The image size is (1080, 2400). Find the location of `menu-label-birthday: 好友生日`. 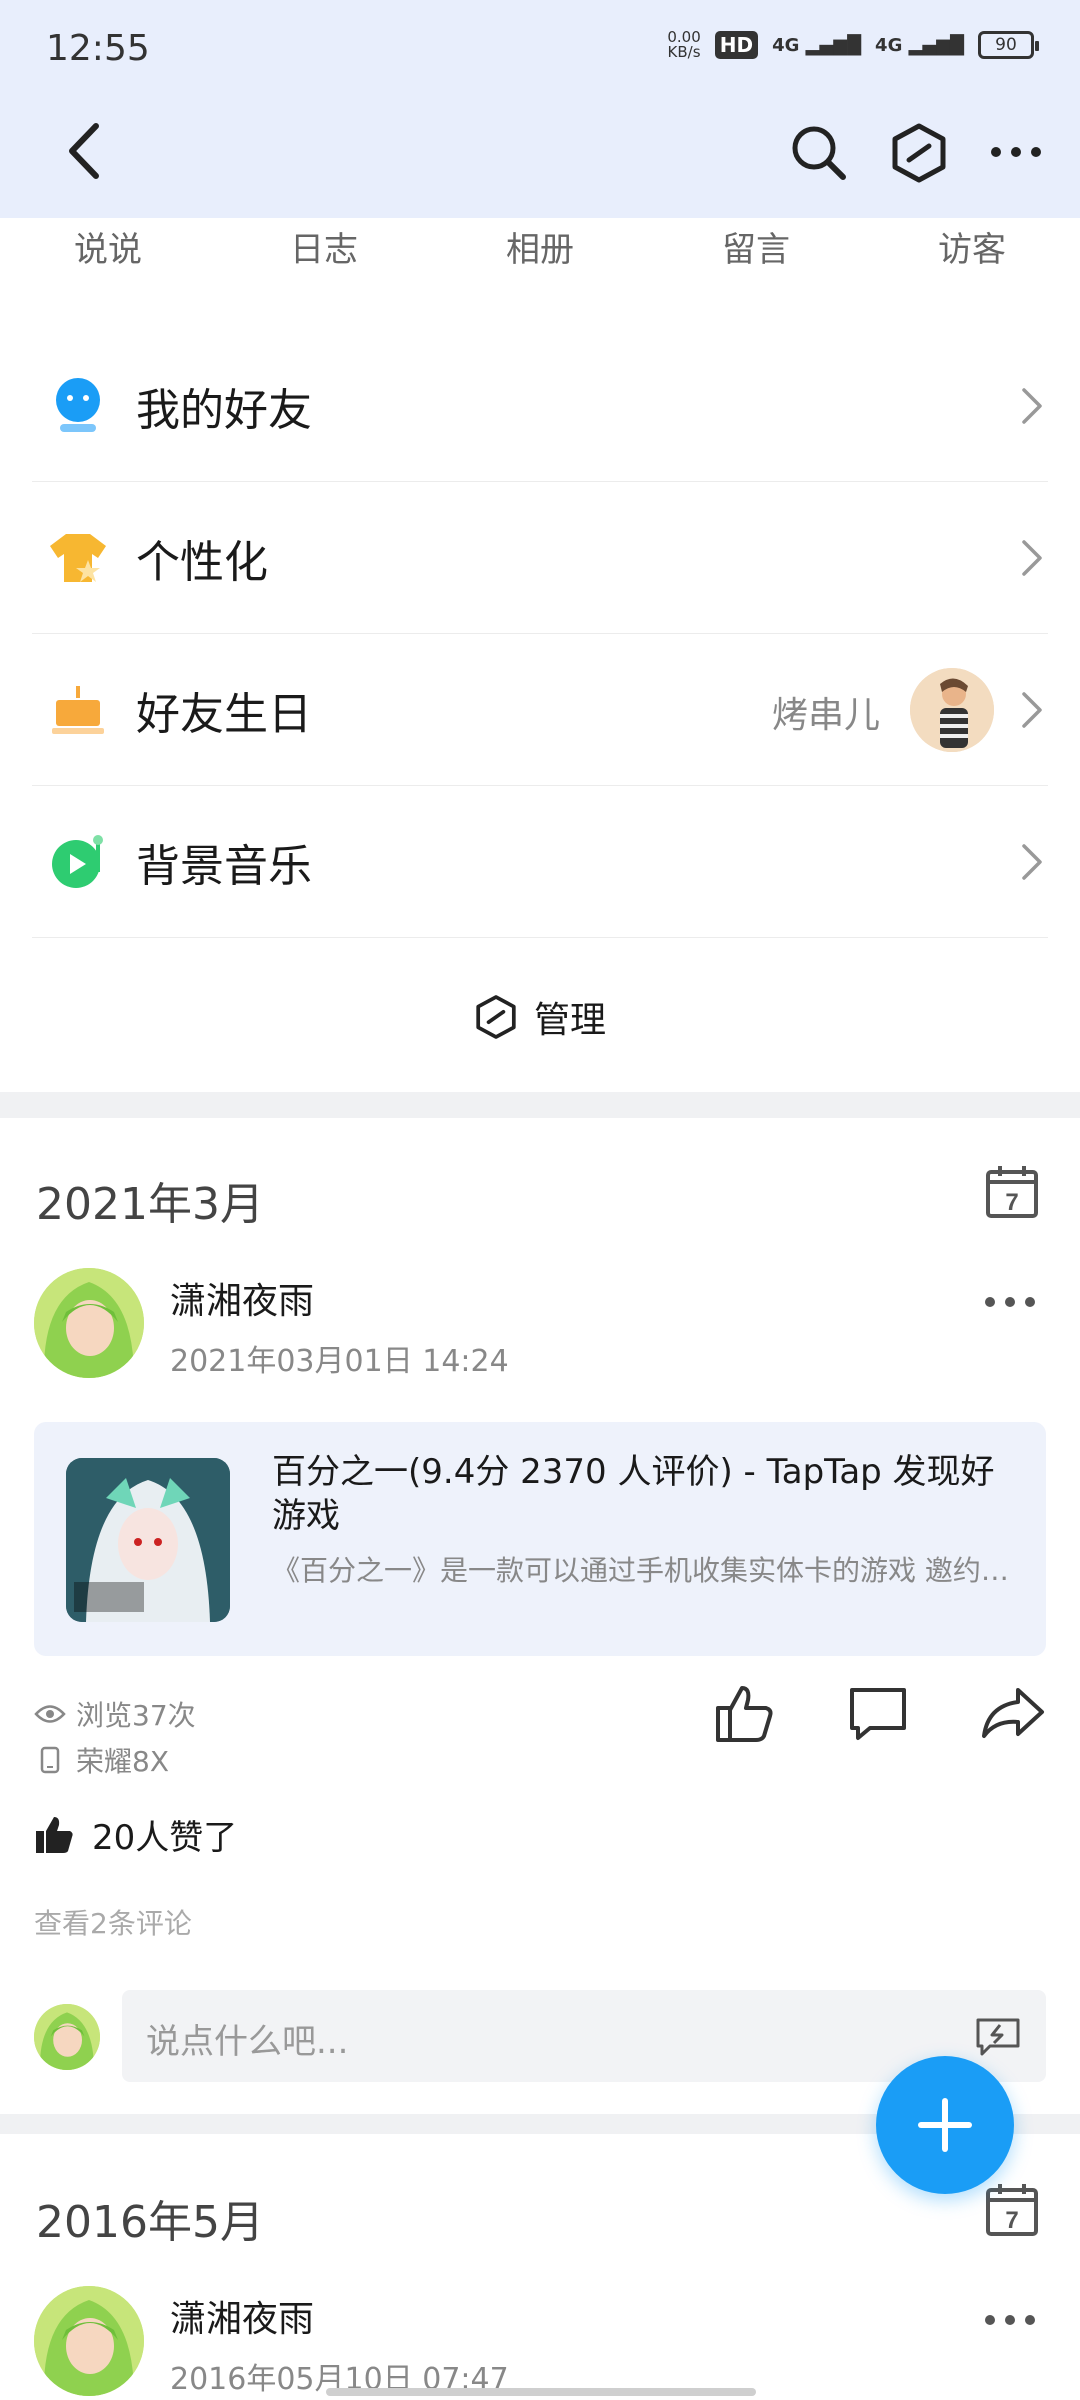

menu-label-birthday: 好友生日 is located at coordinates (224, 714).